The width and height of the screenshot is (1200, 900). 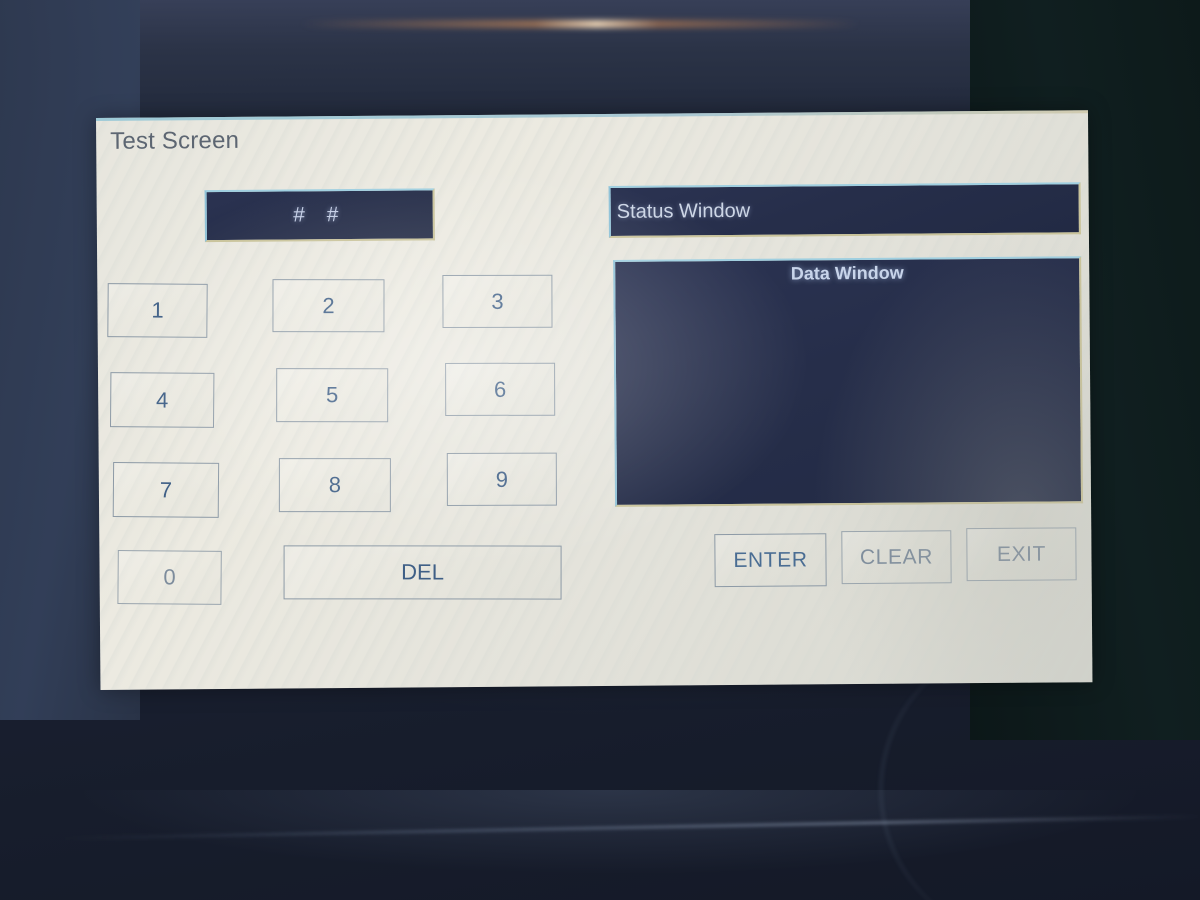 What do you see at coordinates (162, 400) in the screenshot?
I see `keypad-button-4: 4` at bounding box center [162, 400].